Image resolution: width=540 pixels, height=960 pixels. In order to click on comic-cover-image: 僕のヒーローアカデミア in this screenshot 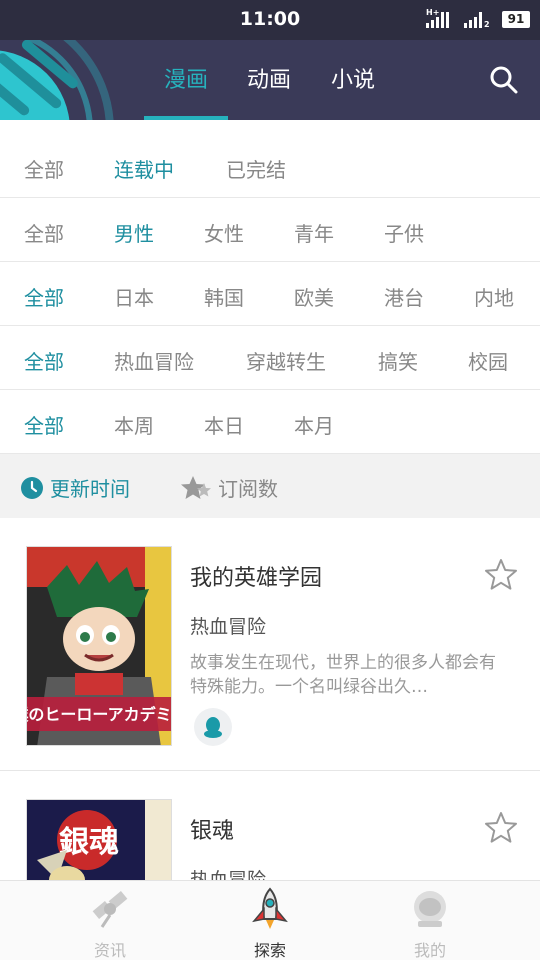, I will do `click(99, 646)`.